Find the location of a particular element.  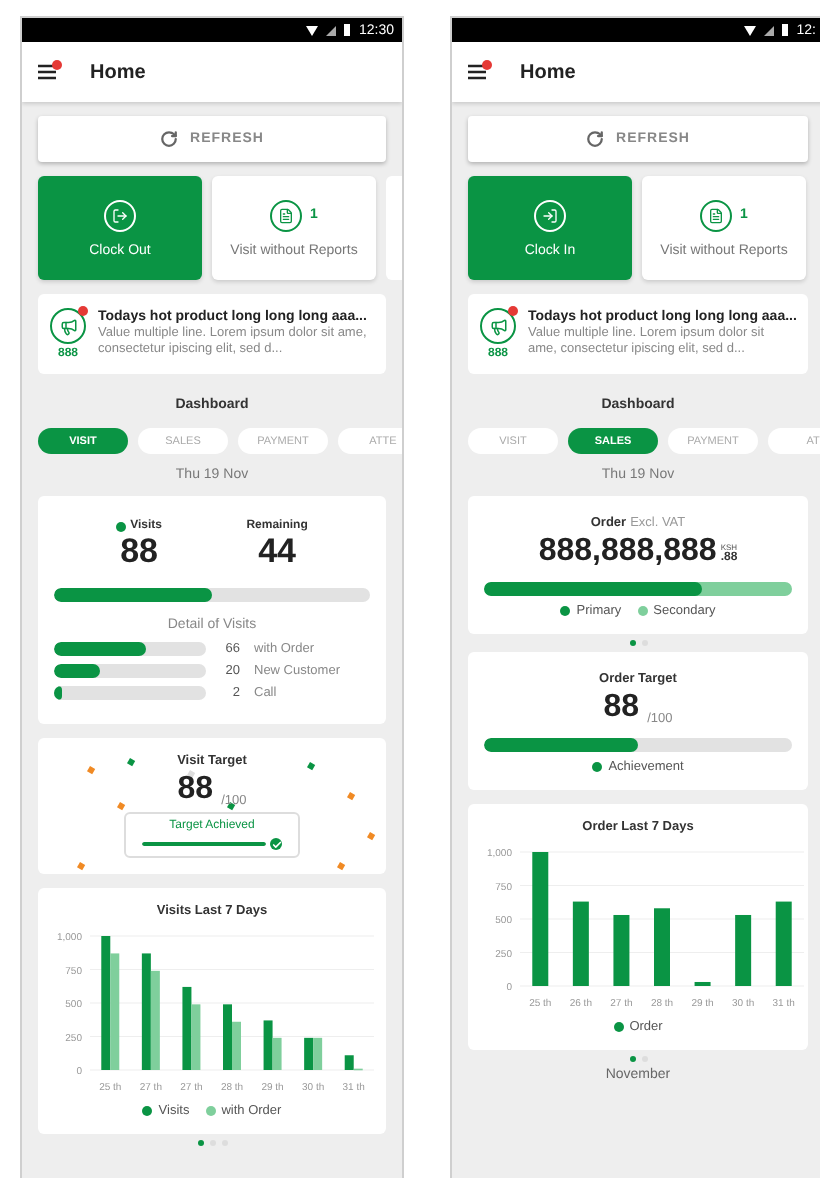

visits-count: 88 is located at coordinates (139, 552).